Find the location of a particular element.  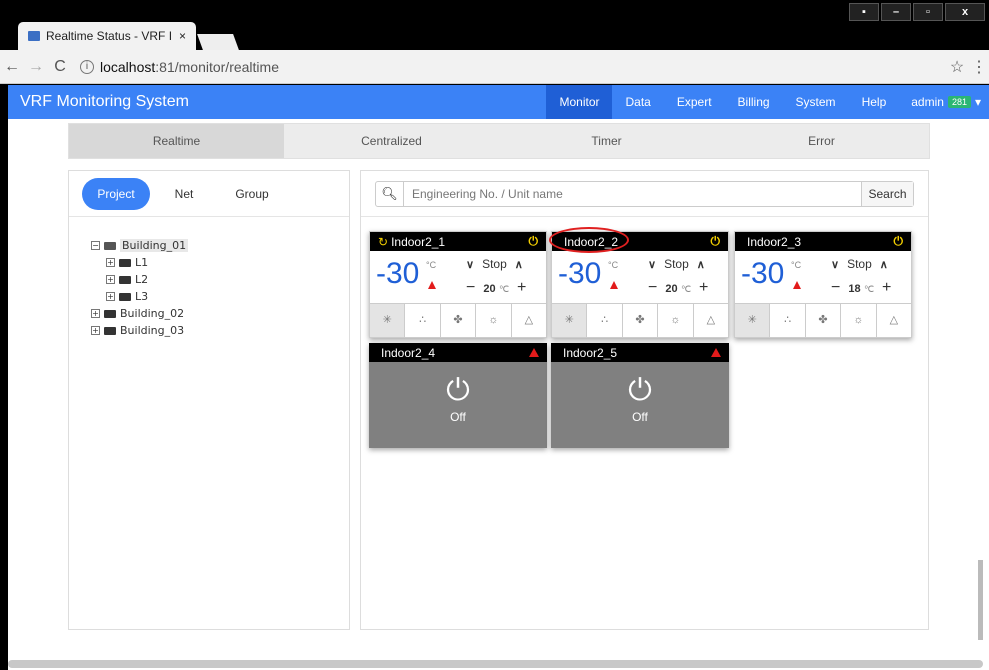

tree-node-building-03: + Building_03 is located at coordinates (220, 330).